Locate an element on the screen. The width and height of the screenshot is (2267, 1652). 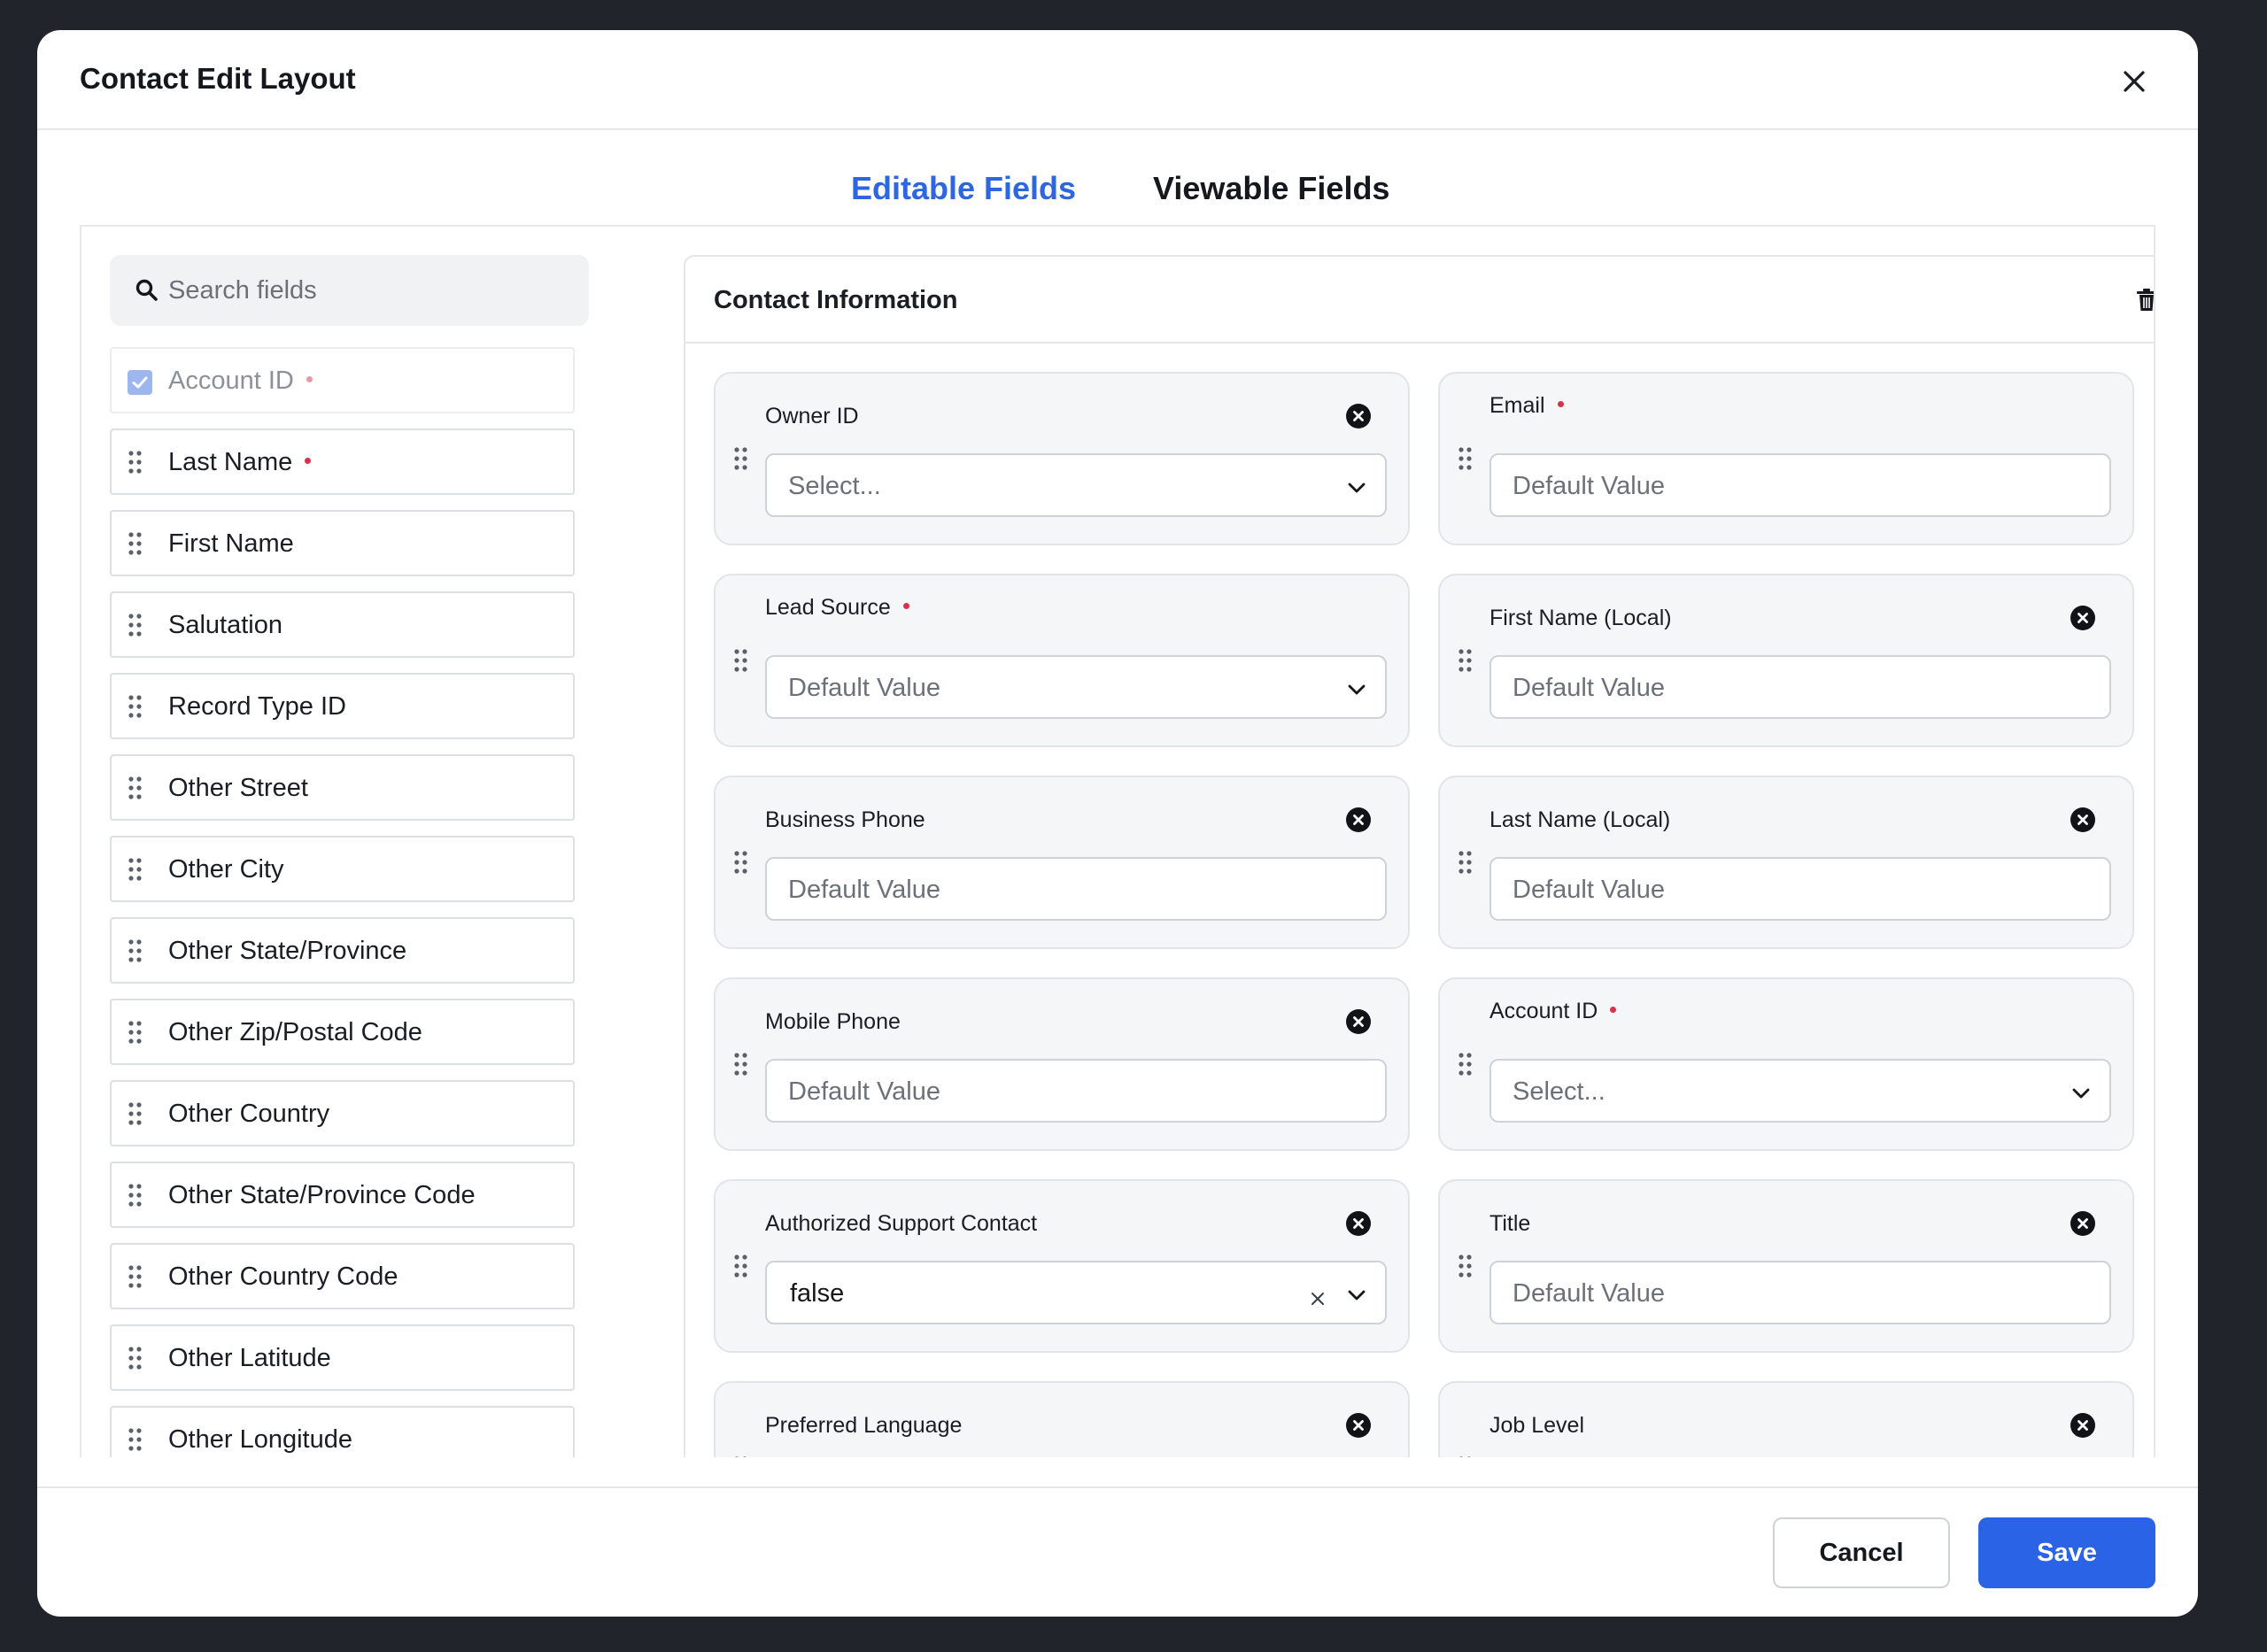
tab-viewable-fields: Viewable Fields is located at coordinates (1271, 188).